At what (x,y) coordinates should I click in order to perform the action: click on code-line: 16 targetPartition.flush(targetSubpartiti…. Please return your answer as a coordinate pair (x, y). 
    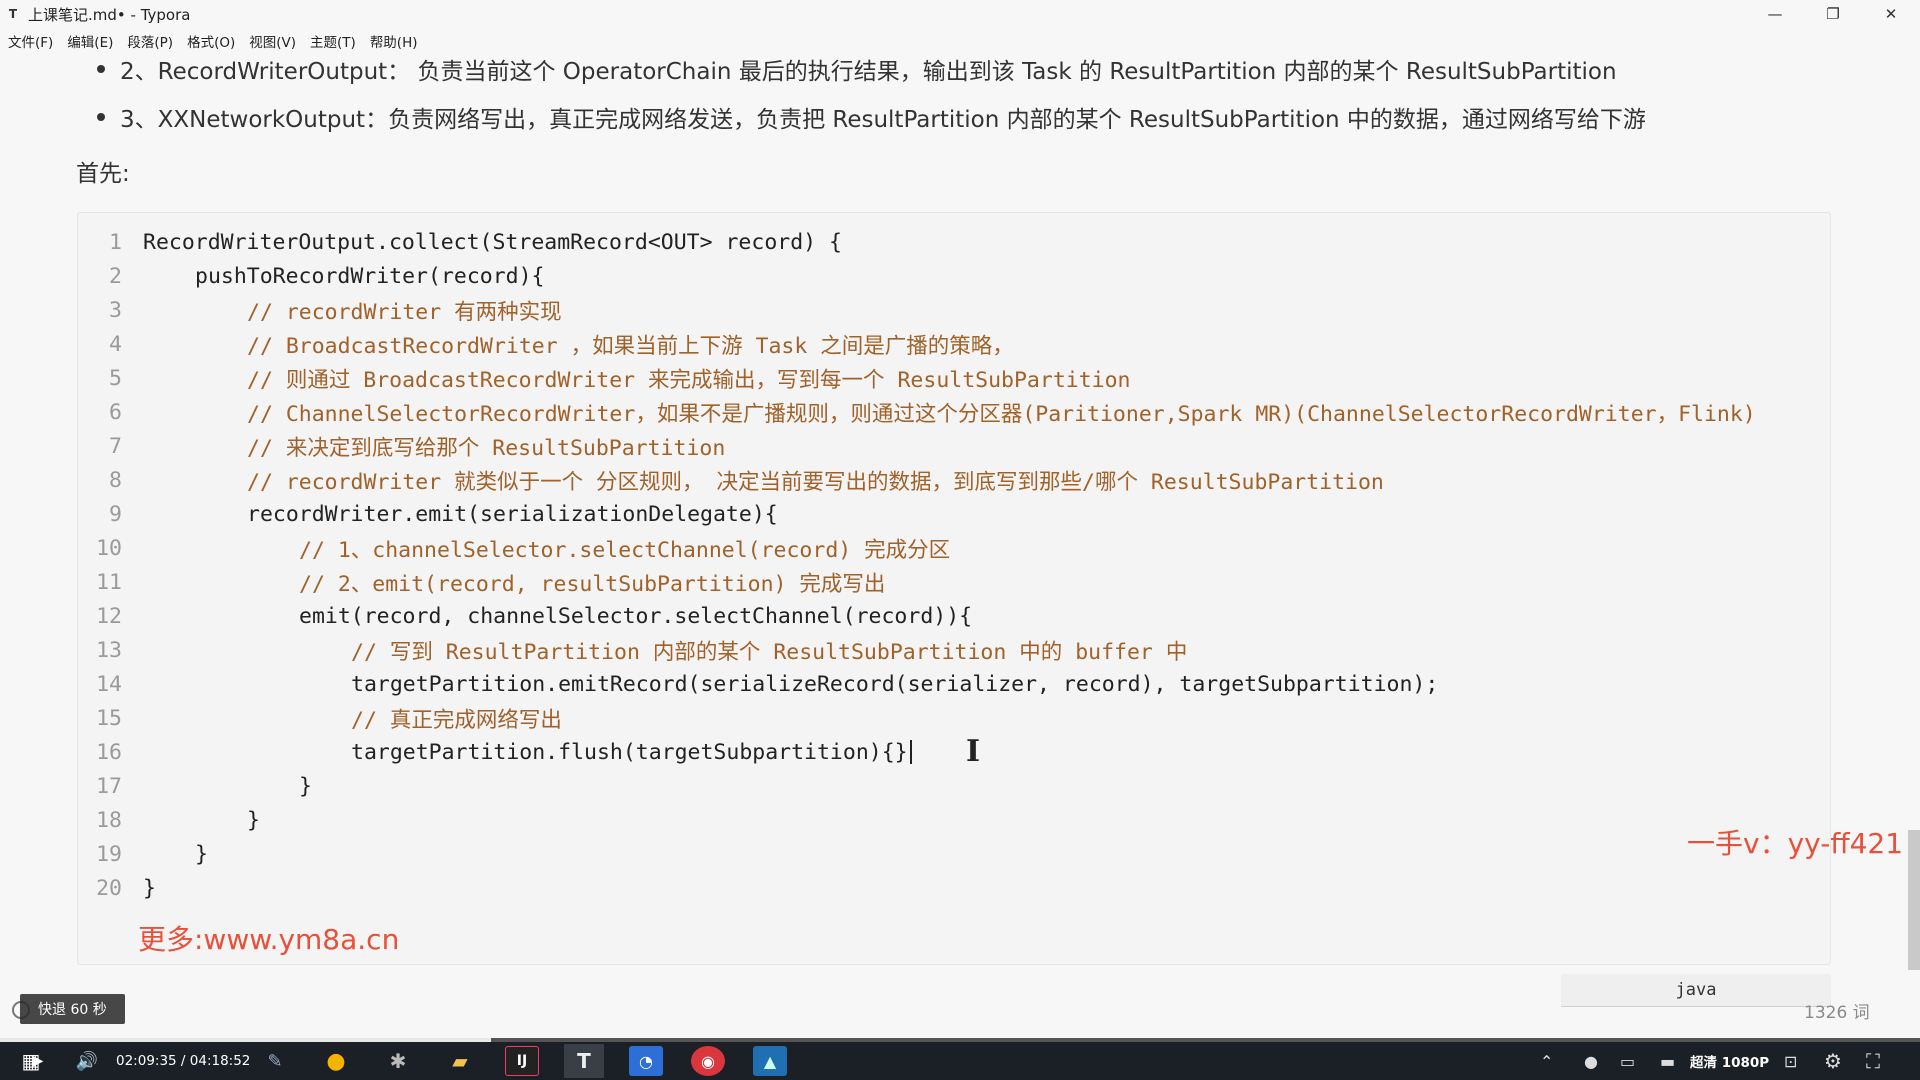
    Looking at the image, I should click on (495, 752).